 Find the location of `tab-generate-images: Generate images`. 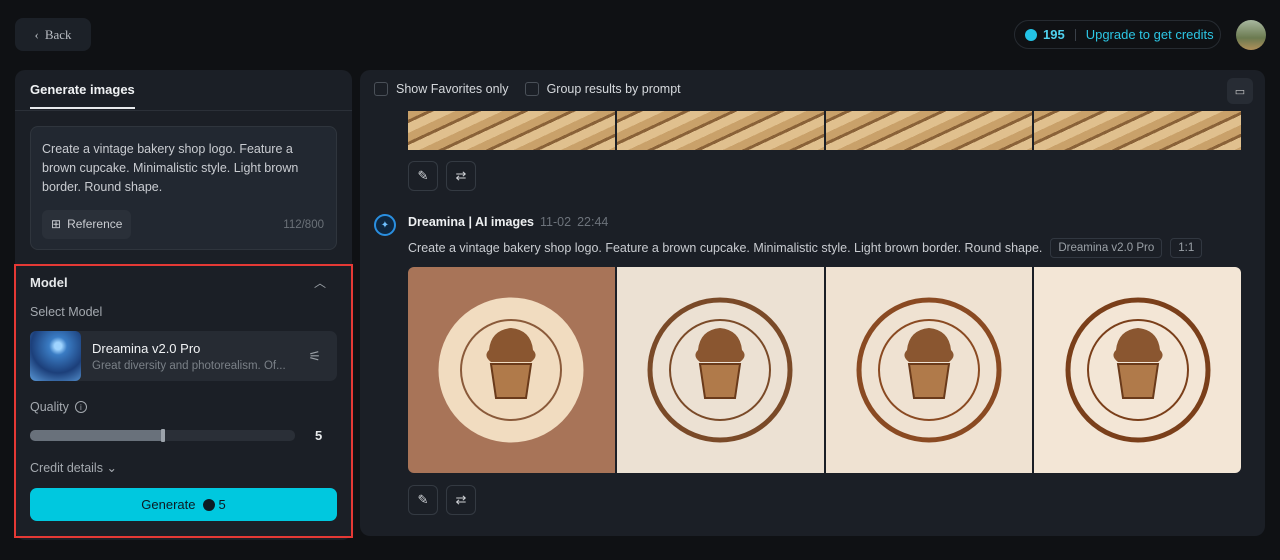

tab-generate-images: Generate images is located at coordinates (82, 95).